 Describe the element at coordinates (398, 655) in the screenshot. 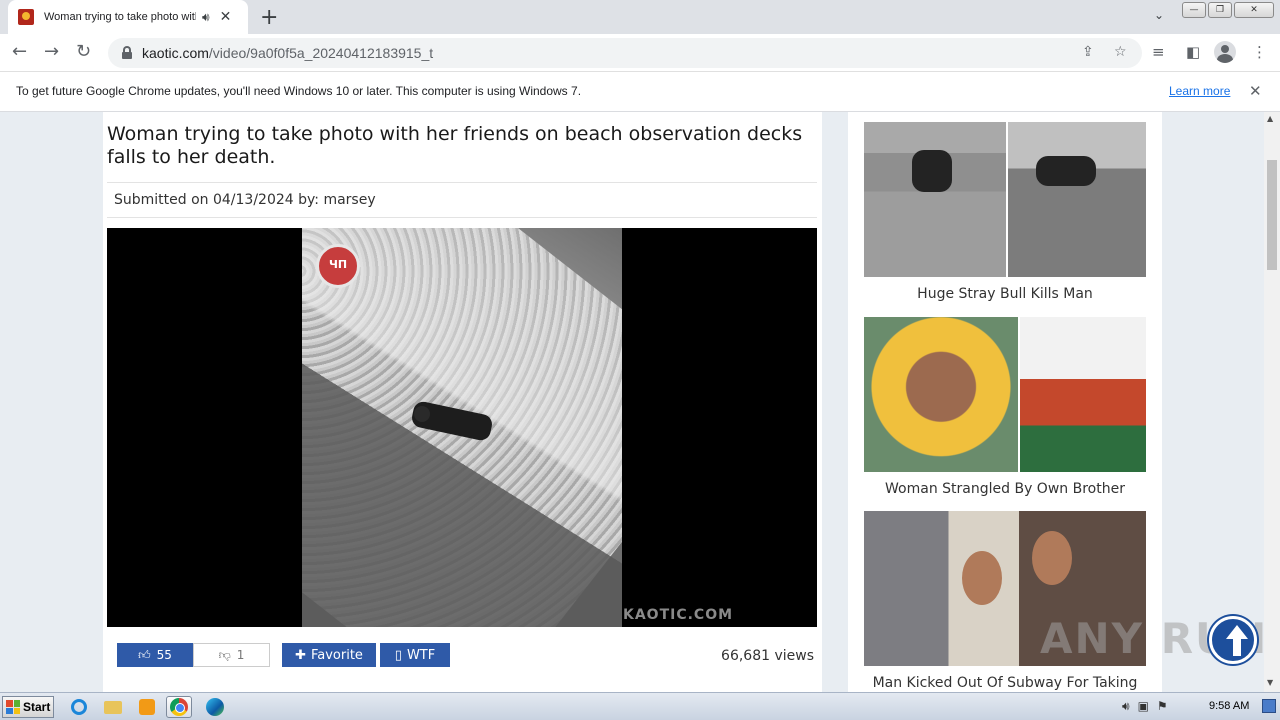

I see `document-icon: ▯` at that location.